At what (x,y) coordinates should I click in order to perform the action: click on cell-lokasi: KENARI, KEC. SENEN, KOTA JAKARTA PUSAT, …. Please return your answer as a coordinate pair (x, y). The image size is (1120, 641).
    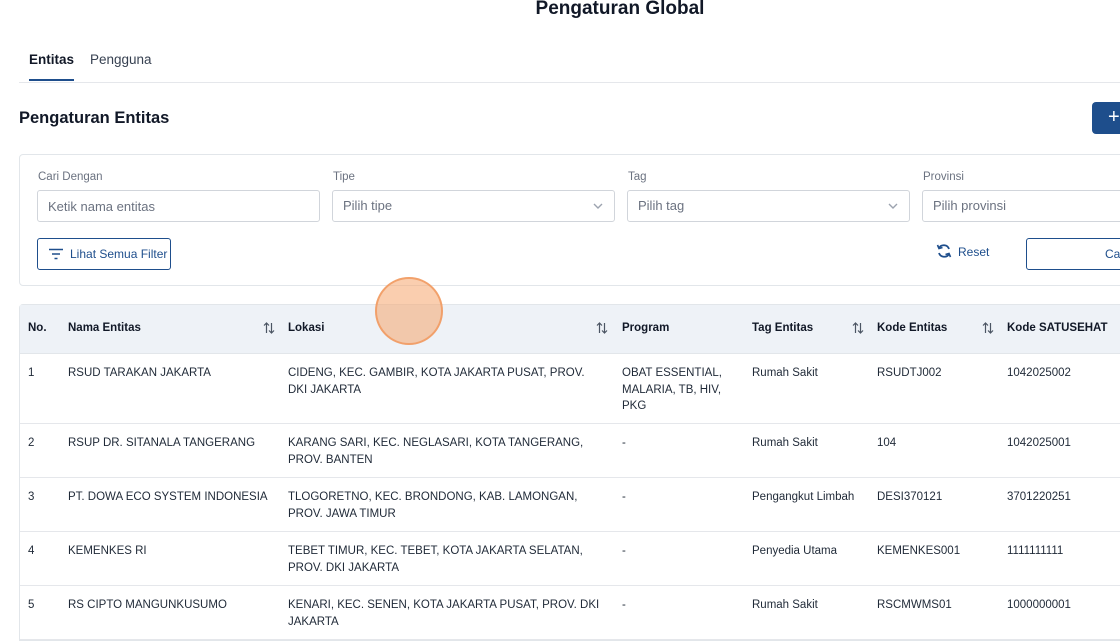
    Looking at the image, I should click on (444, 613).